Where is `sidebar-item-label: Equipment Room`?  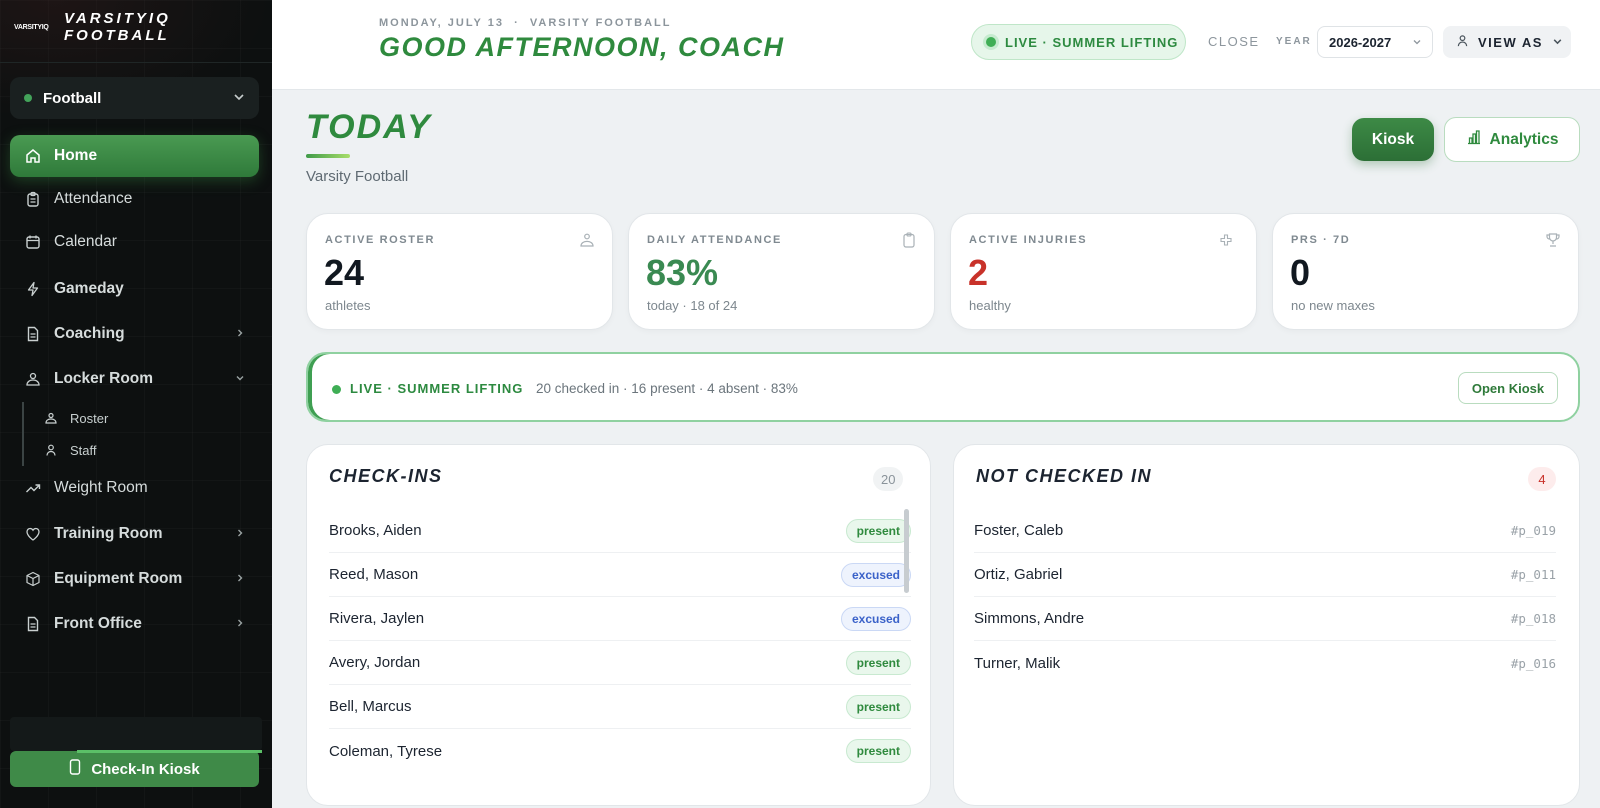
sidebar-item-label: Equipment Room is located at coordinates (118, 578).